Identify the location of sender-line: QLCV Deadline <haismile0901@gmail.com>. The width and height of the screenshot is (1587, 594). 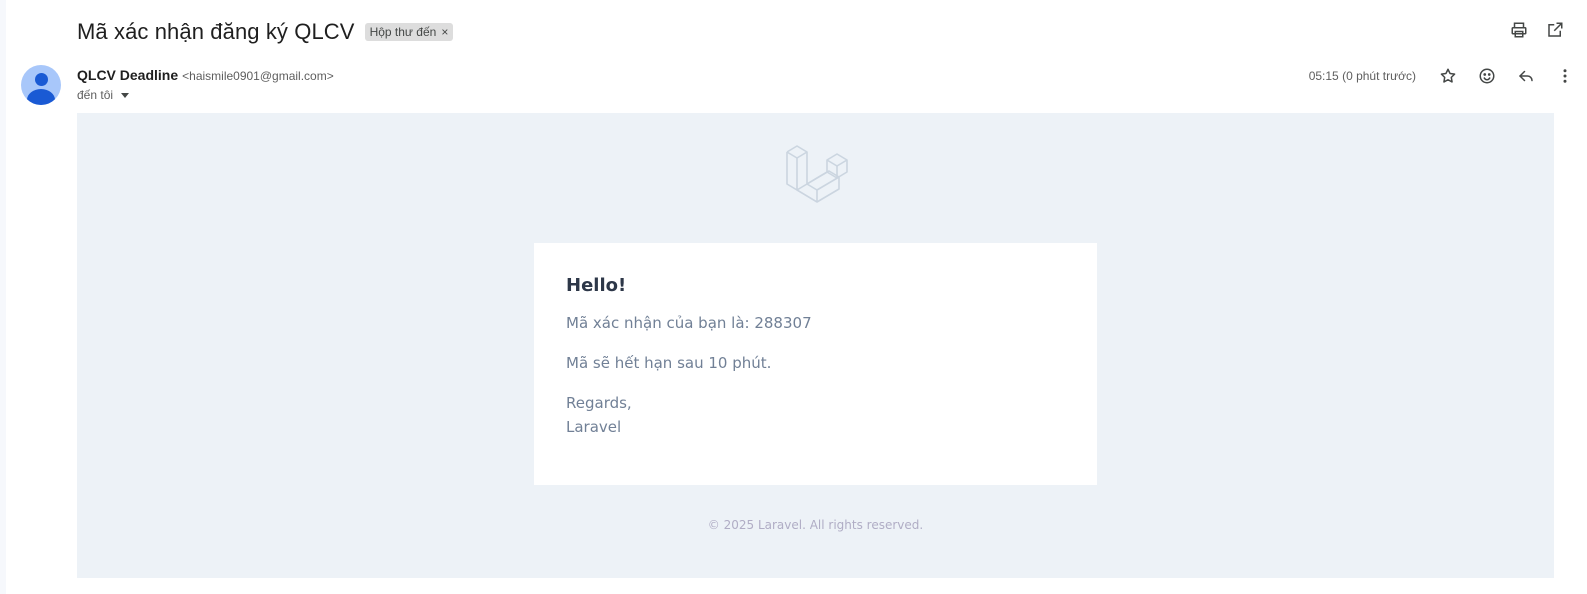
(205, 75).